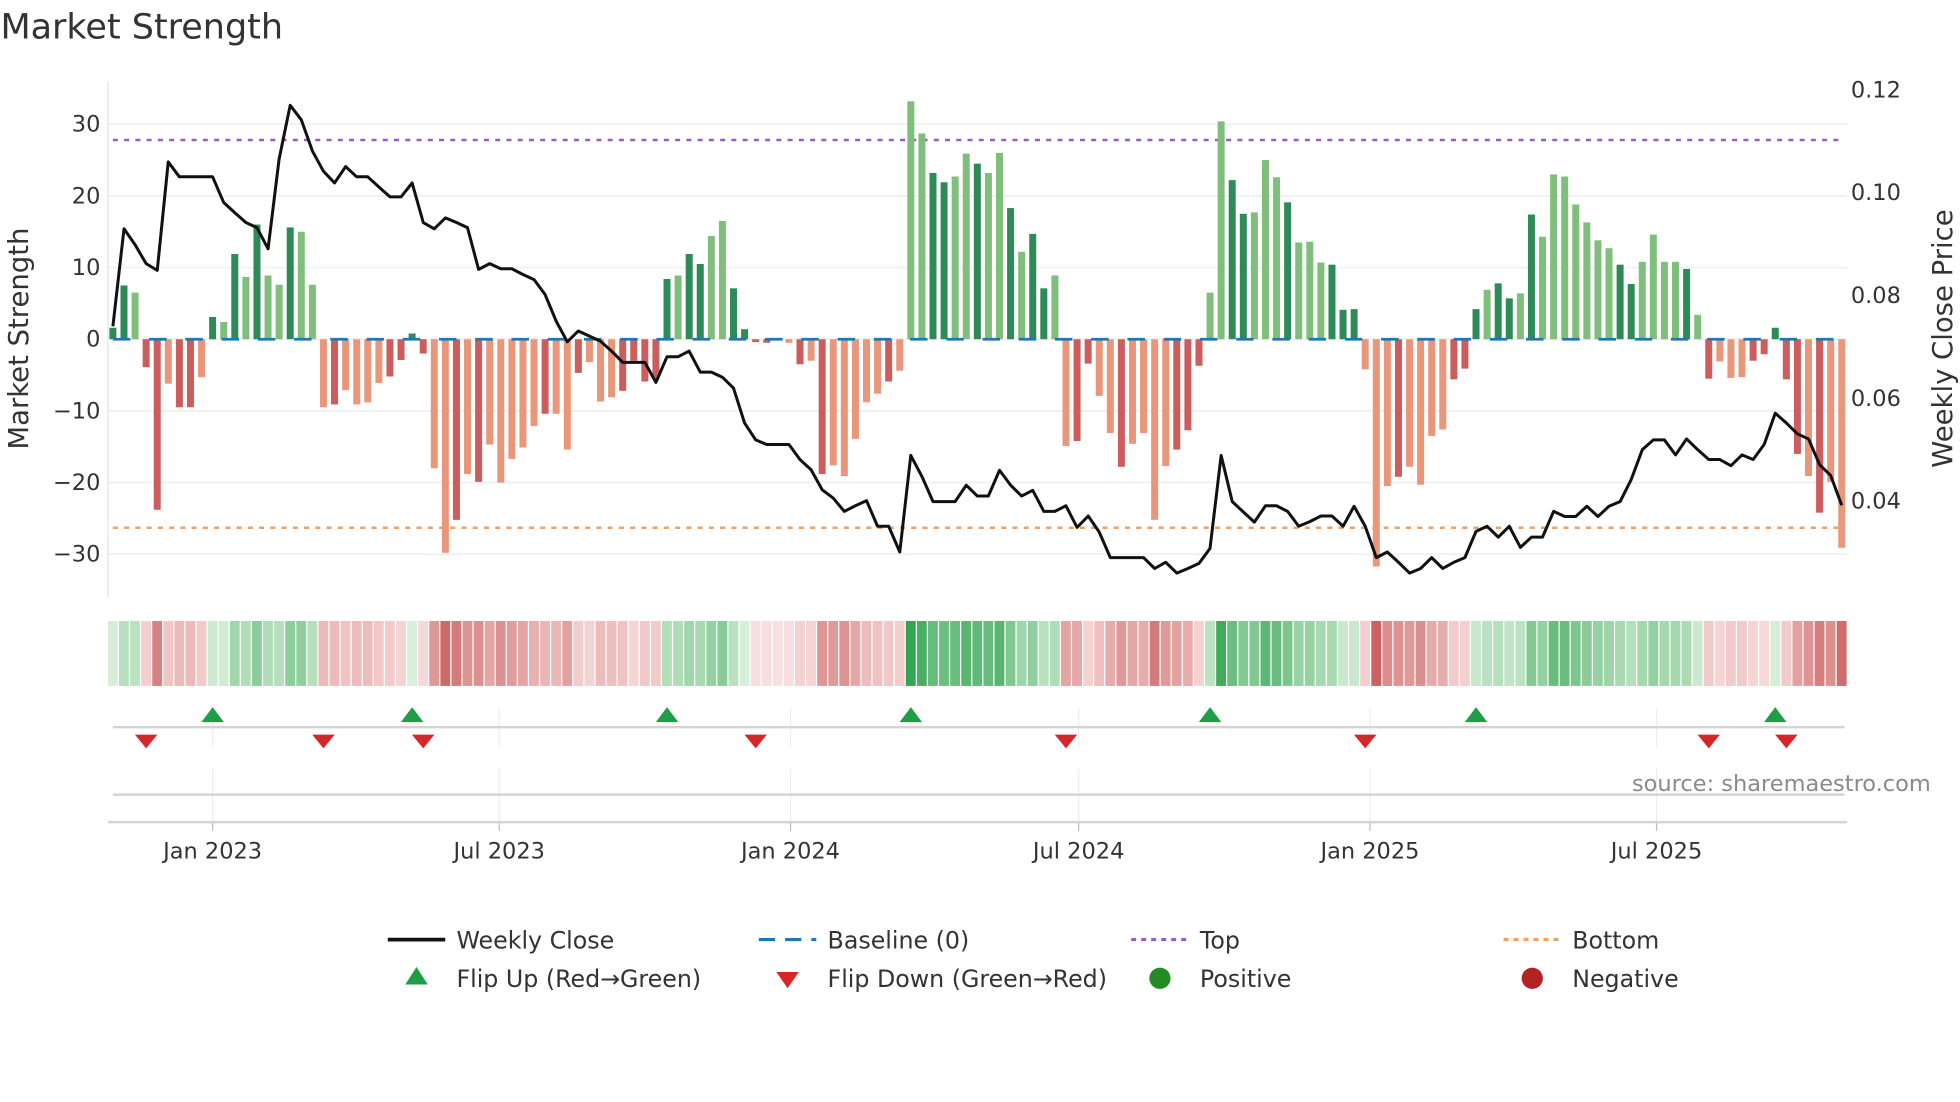  I want to click on legend-label: Negative, so click(1625, 979).